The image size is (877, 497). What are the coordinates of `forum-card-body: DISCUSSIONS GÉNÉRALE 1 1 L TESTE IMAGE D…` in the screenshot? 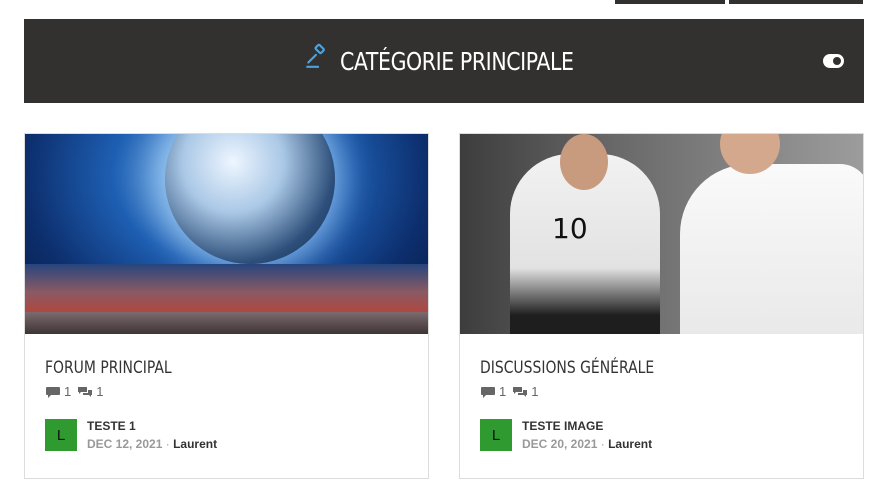 It's located at (661, 392).